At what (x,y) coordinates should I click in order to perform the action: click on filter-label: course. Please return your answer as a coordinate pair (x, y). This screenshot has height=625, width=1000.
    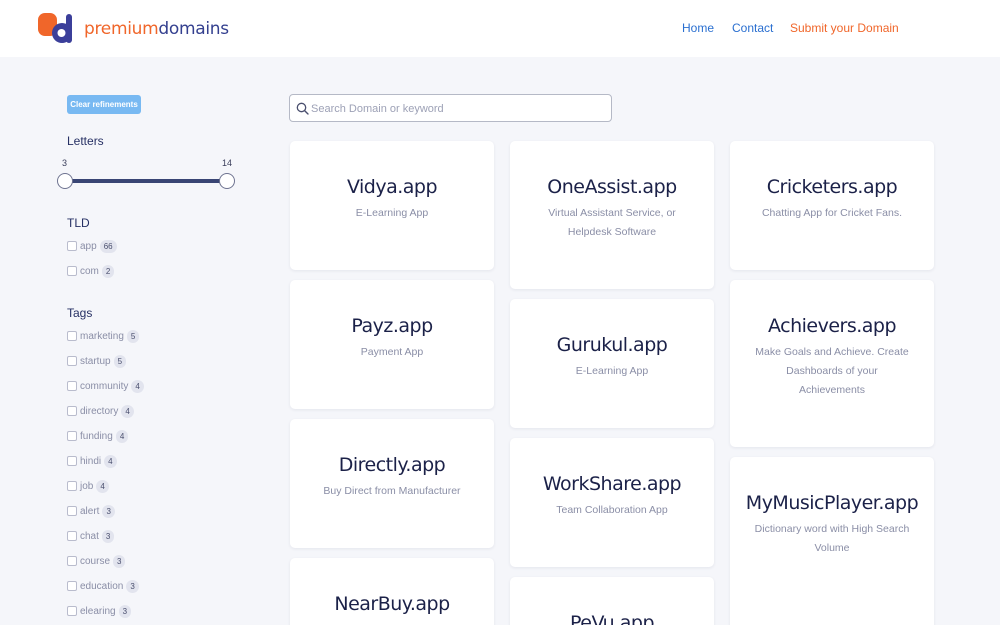
    Looking at the image, I should click on (95, 561).